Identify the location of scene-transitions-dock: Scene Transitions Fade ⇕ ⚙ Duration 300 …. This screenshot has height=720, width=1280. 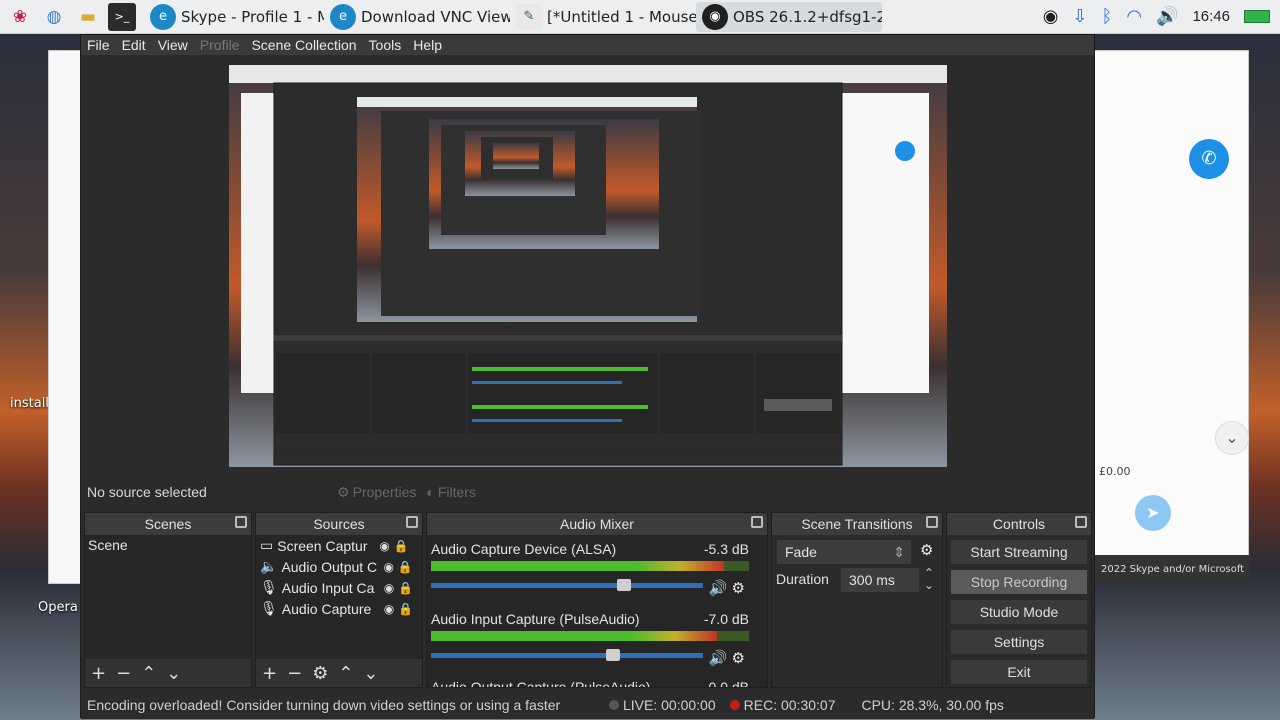
(857, 600).